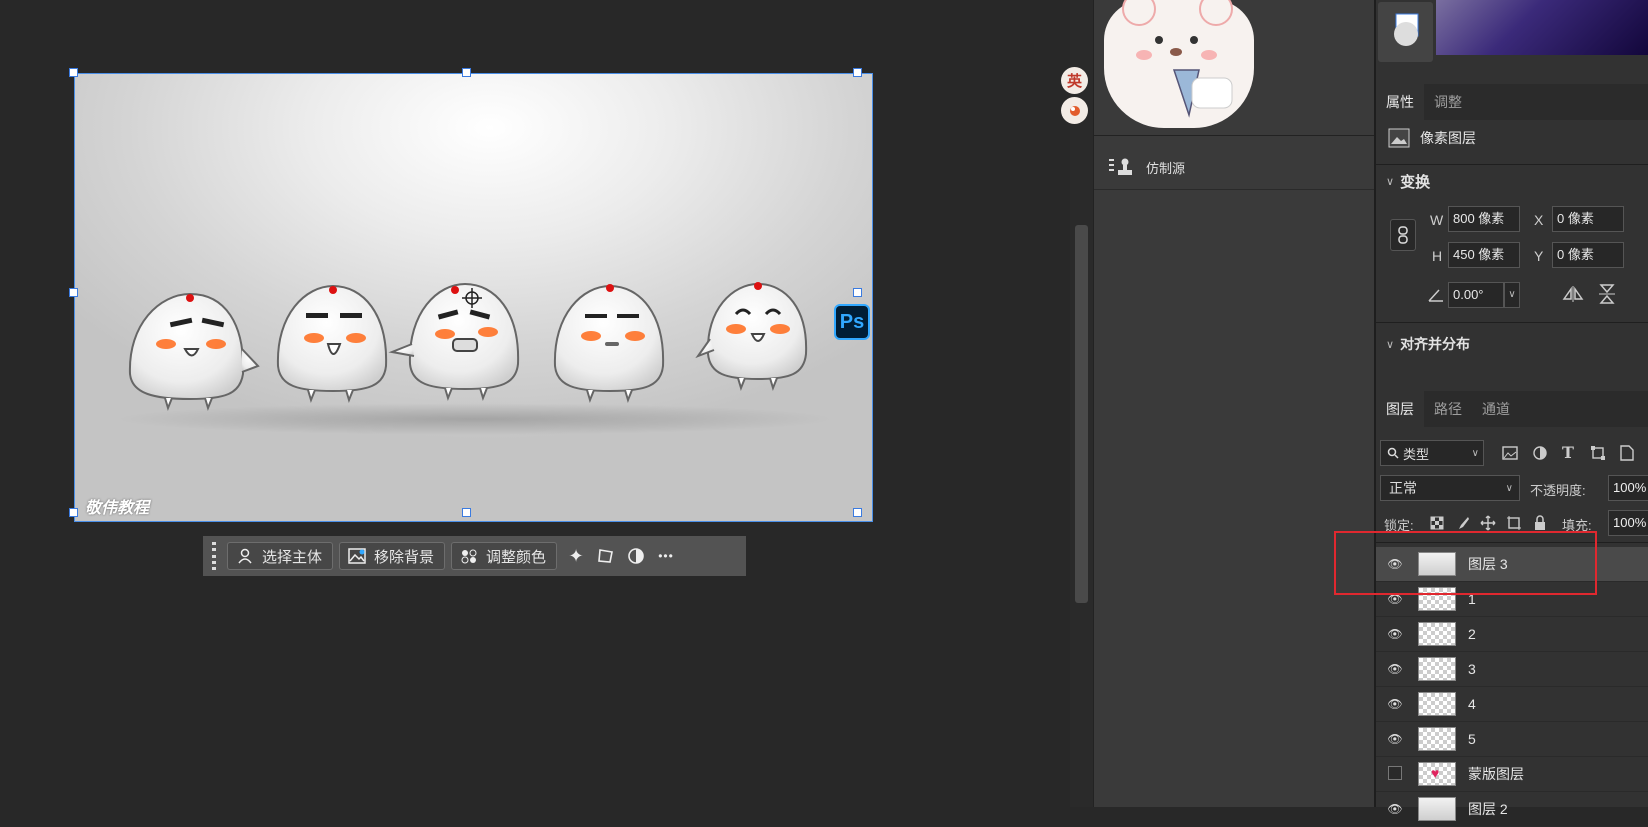  I want to click on bear-sticker-image, so click(1179, 64).